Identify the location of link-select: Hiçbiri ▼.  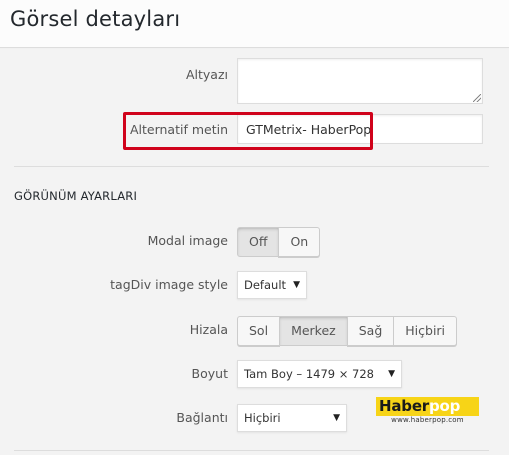
(292, 418).